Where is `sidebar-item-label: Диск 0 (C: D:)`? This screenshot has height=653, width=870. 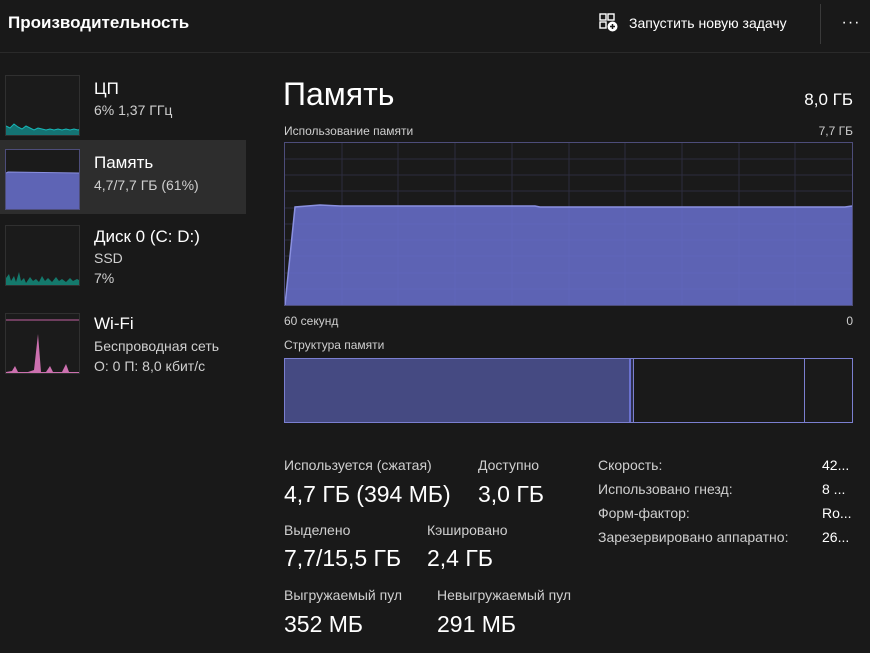 sidebar-item-label: Диск 0 (C: D:) is located at coordinates (147, 236).